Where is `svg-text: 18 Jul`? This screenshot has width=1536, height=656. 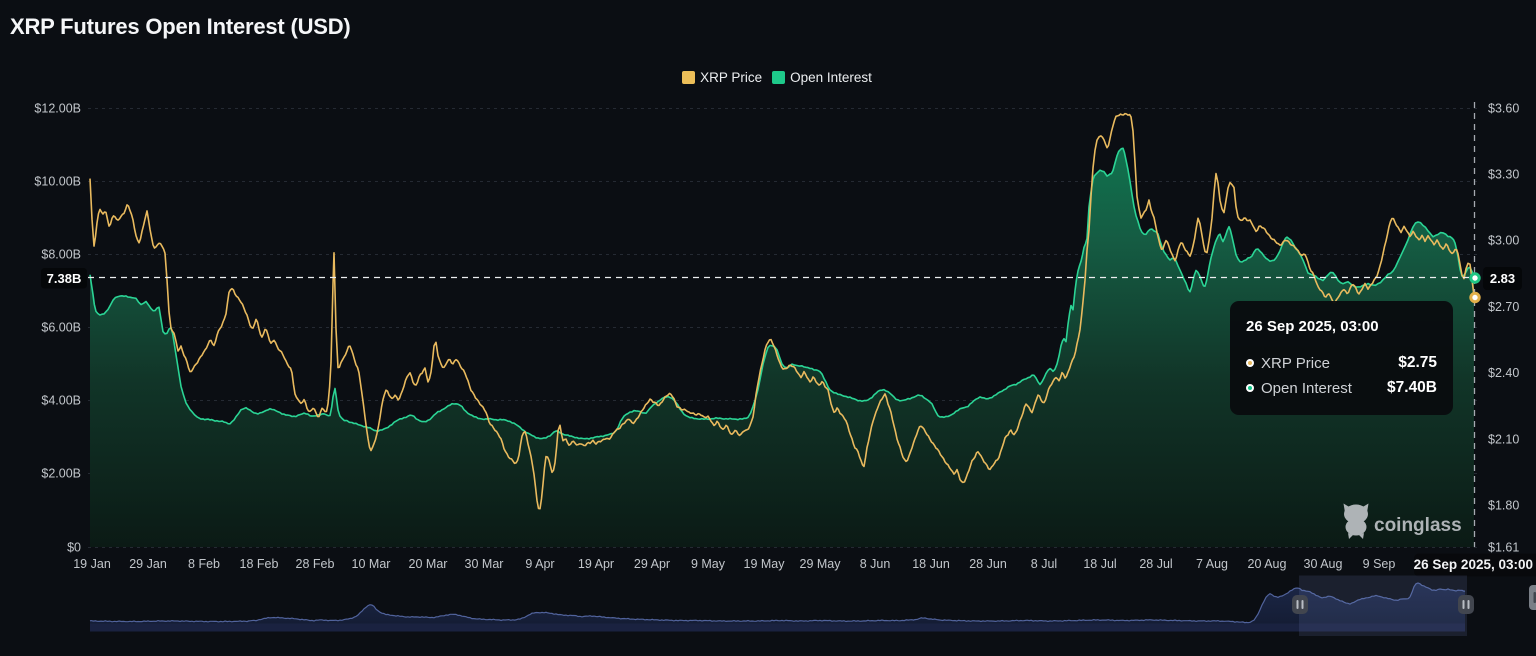 svg-text: 18 Jul is located at coordinates (1099, 564).